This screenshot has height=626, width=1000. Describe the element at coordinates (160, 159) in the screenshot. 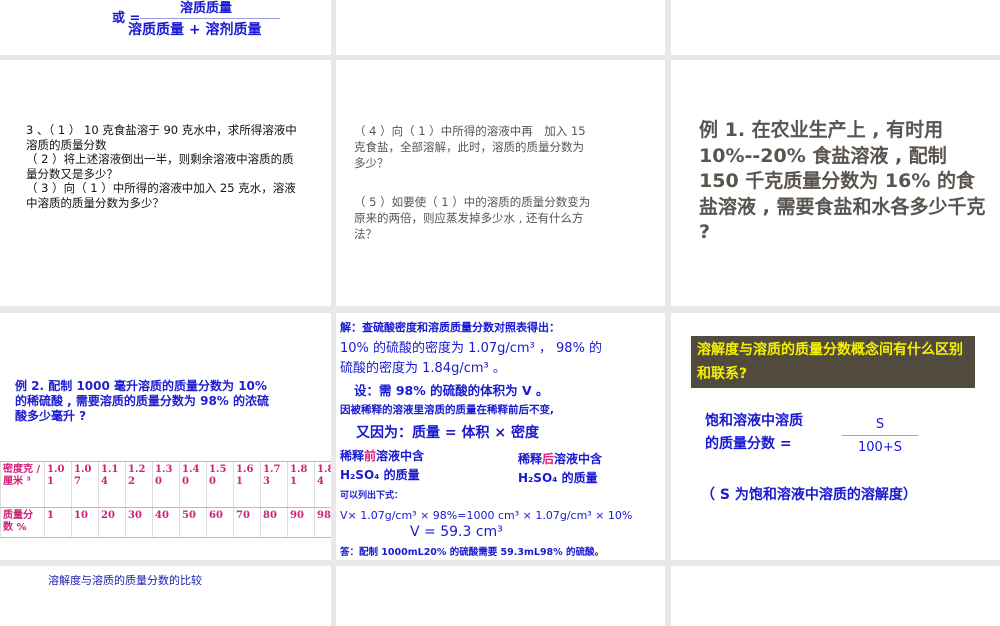

I see `text-line: （ 2 ）将上述溶液倒出一半，则剩余溶液中溶质的质` at that location.